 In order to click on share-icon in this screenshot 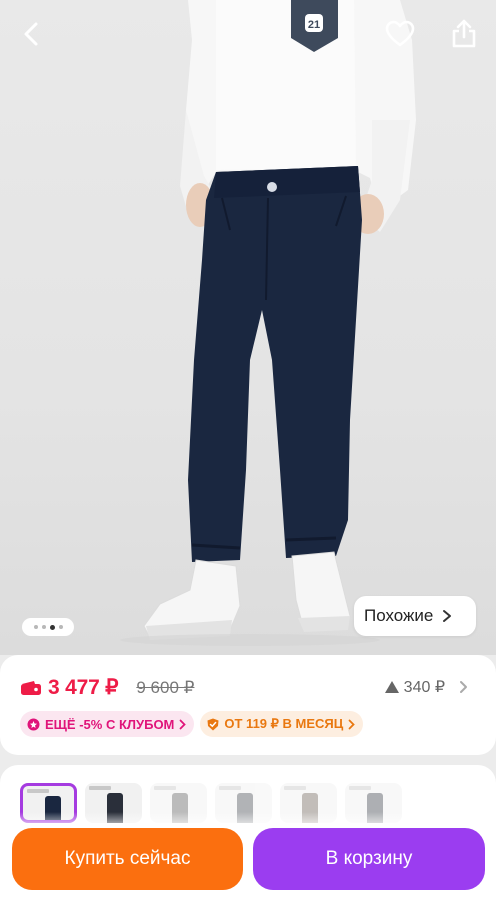, I will do `click(464, 33)`.